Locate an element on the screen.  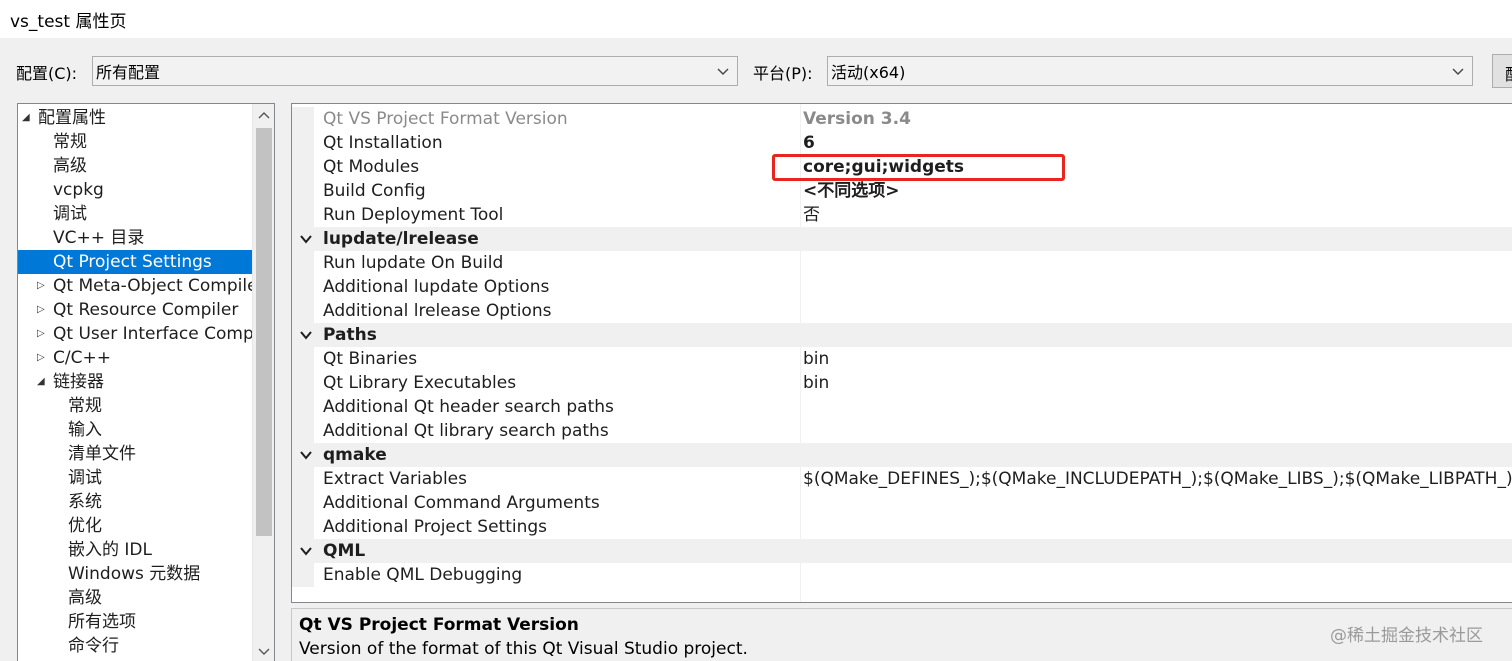
category-name: Paths is located at coordinates (350, 335).